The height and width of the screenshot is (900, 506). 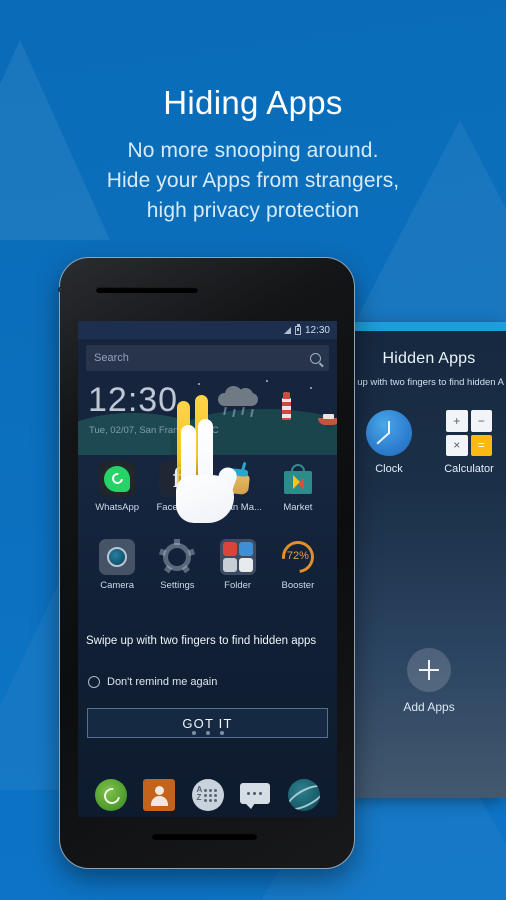 I want to click on page-title: Hiding Apps, so click(x=253, y=102).